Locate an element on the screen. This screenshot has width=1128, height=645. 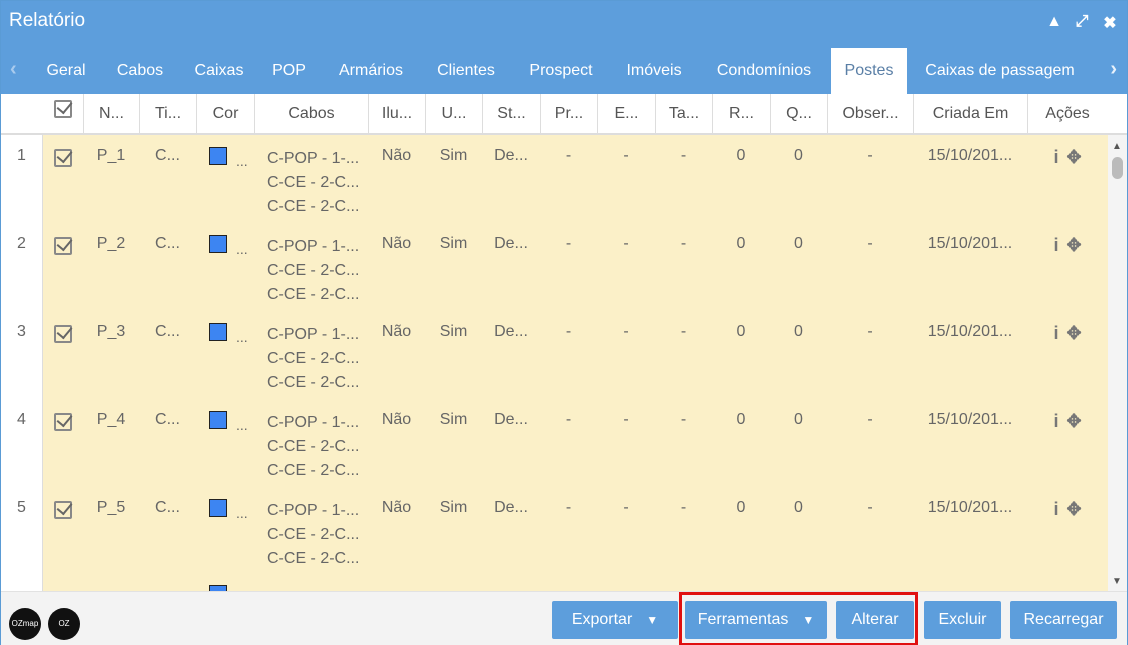
scroll-down-icon: ▼ is located at coordinates (1117, 581).